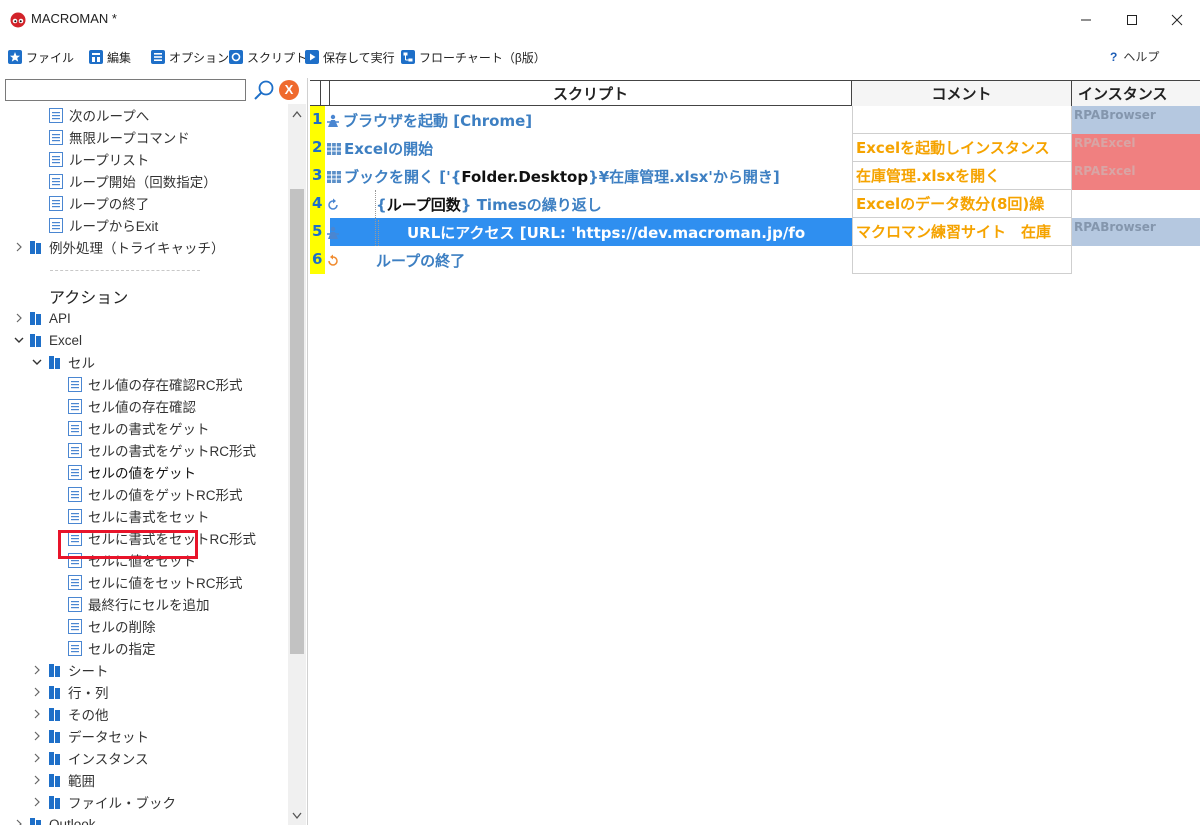 This screenshot has height=825, width=1200. What do you see at coordinates (962, 176) in the screenshot?
I see `comment-cell: 在庫管理.xlsxを開く` at bounding box center [962, 176].